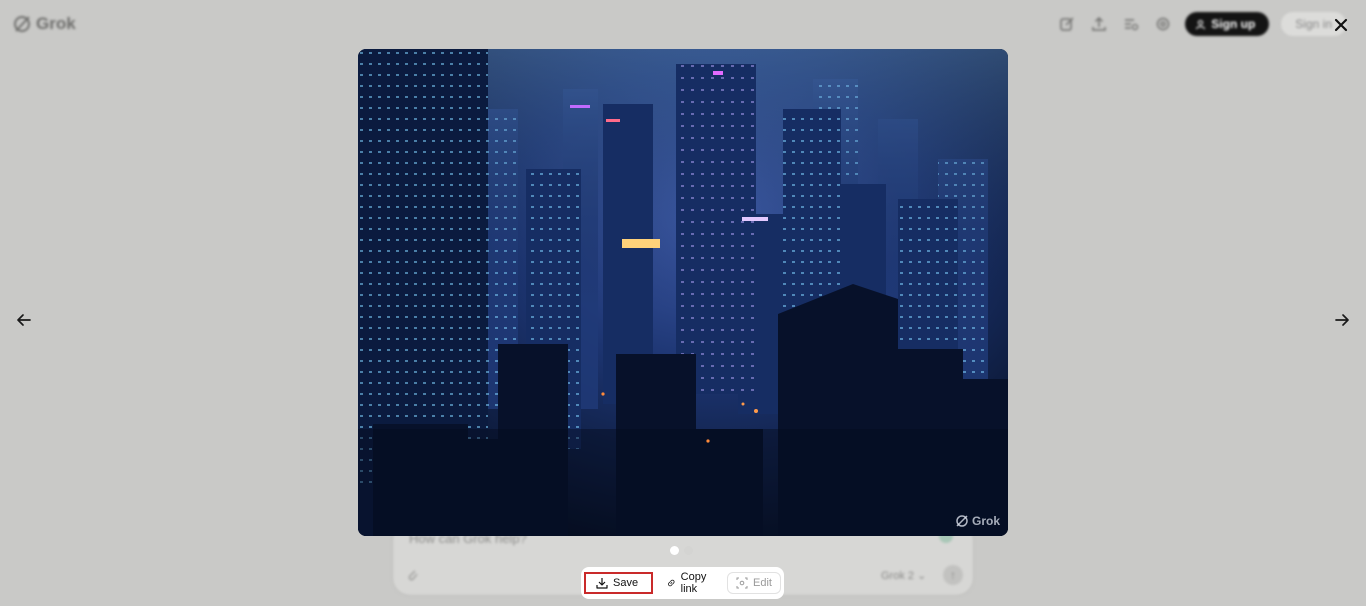 This screenshot has width=1366, height=606. I want to click on signup-label: Sign up, so click(1233, 24).